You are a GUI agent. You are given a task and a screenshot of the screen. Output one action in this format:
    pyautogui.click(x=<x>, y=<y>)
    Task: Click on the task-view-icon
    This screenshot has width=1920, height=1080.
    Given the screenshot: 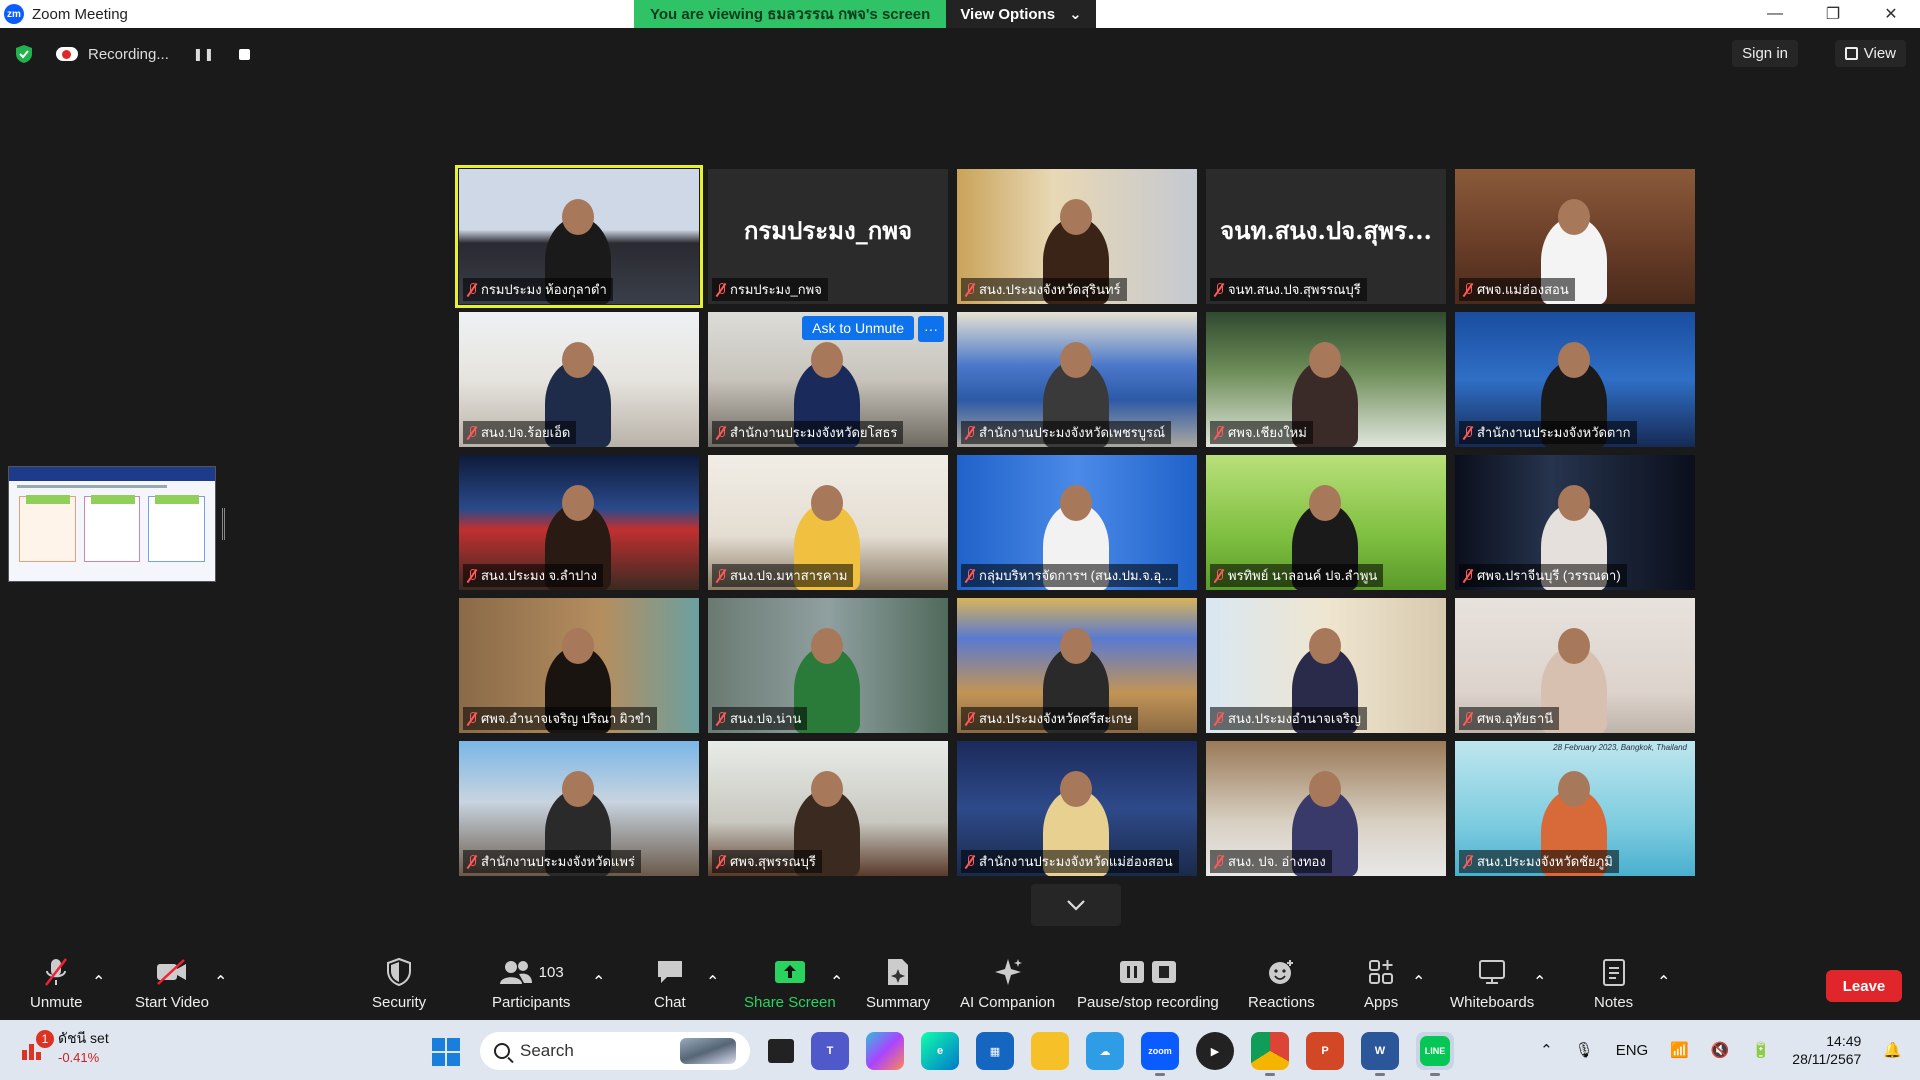 What is the action you would take?
    pyautogui.click(x=781, y=1051)
    